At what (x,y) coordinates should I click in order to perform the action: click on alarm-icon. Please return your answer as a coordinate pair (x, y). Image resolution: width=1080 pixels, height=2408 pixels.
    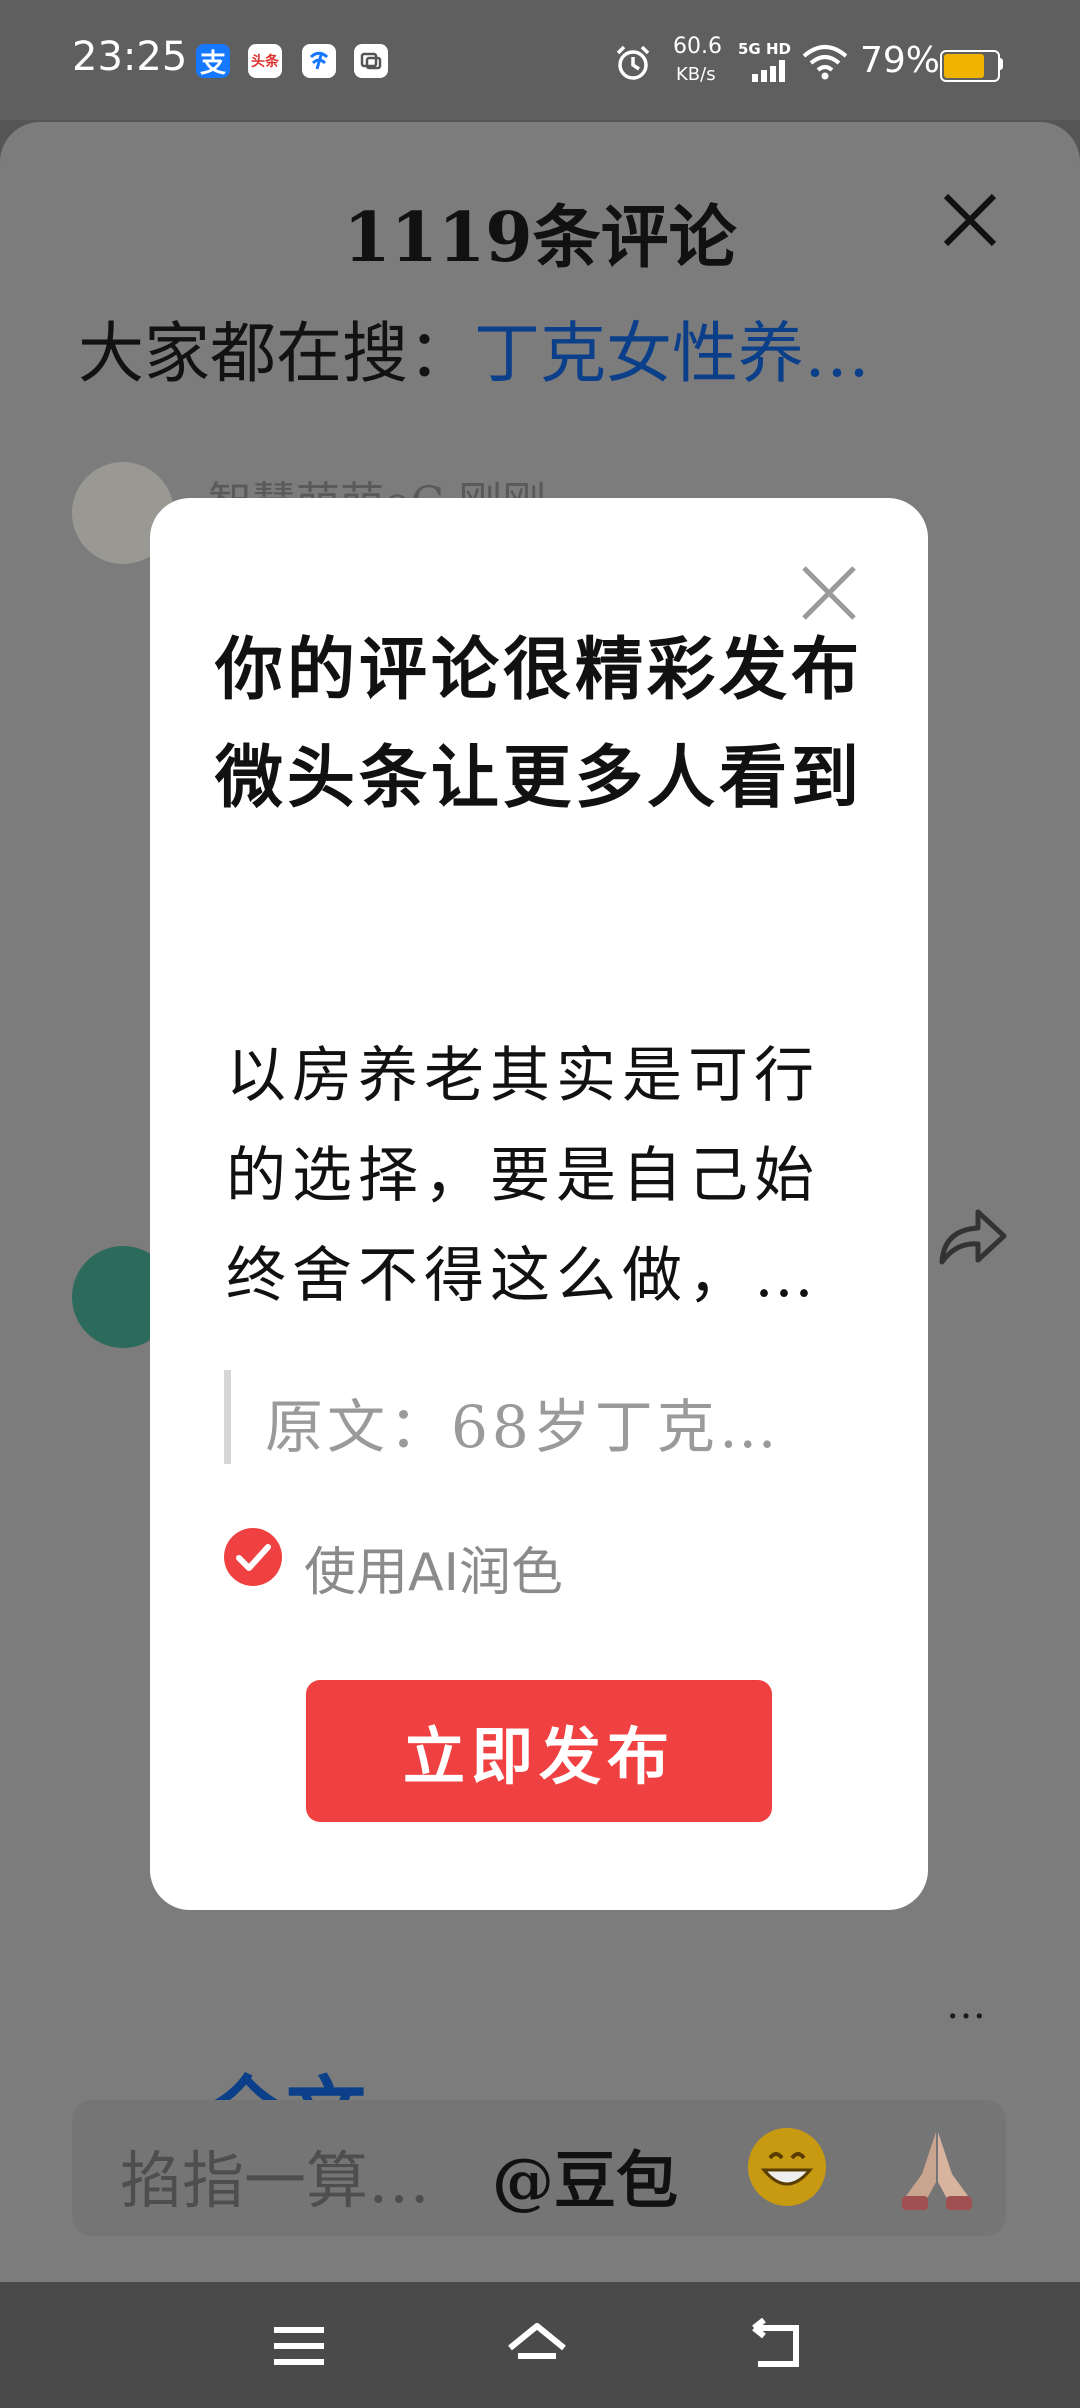
    Looking at the image, I should click on (633, 62).